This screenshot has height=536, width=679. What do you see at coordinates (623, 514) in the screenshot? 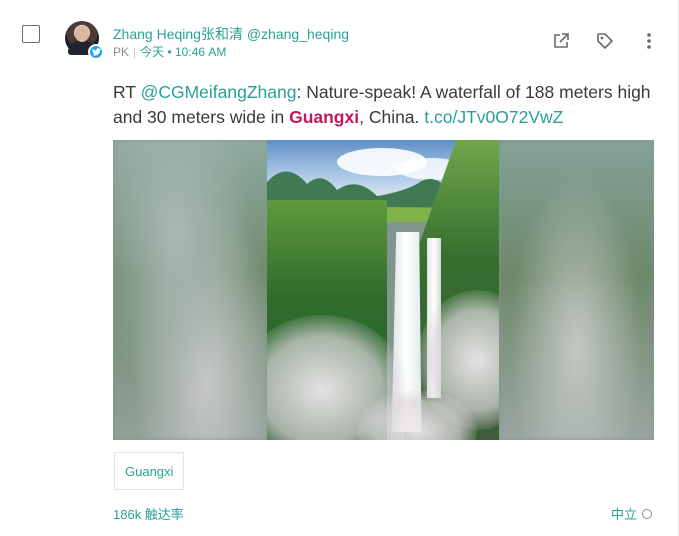
I see `sentiment-label: 中立` at bounding box center [623, 514].